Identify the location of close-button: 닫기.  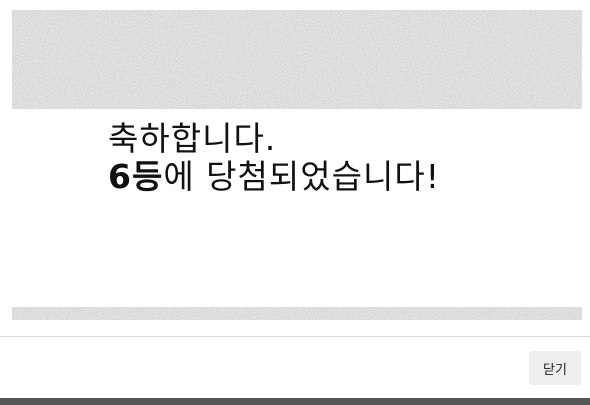
(555, 368).